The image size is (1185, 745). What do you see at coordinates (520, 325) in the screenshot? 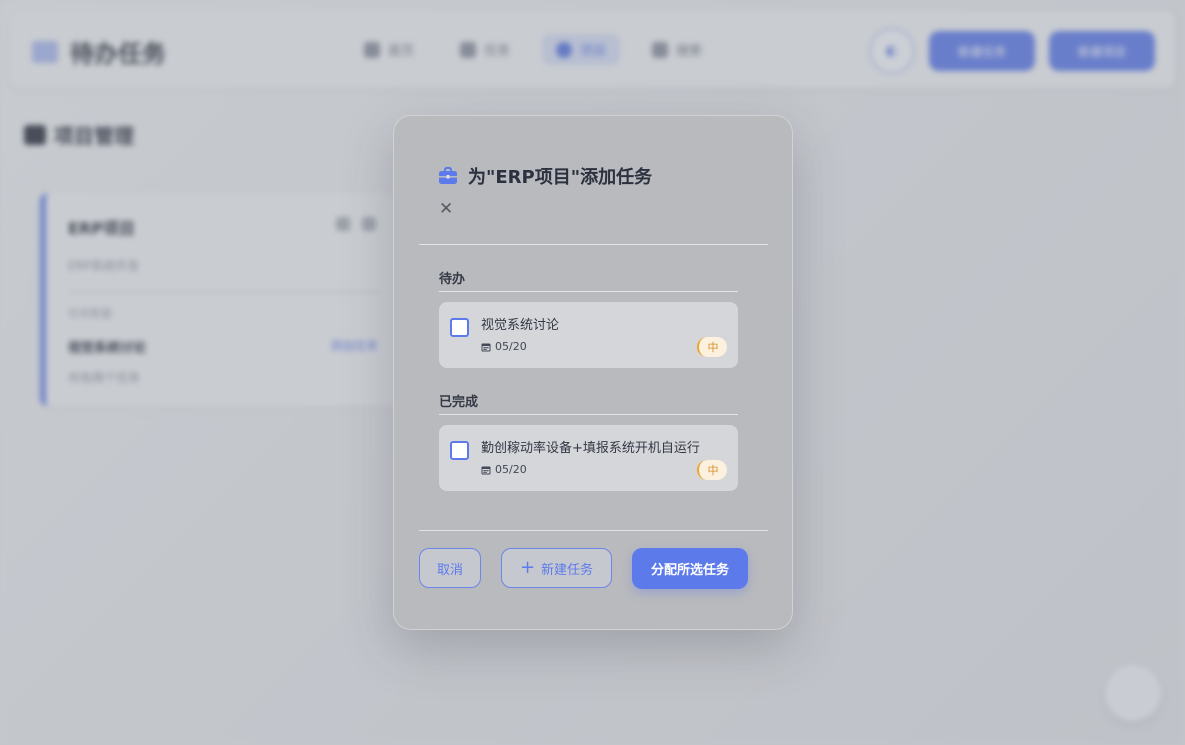
I see `task-title: 视觉系统讨论` at bounding box center [520, 325].